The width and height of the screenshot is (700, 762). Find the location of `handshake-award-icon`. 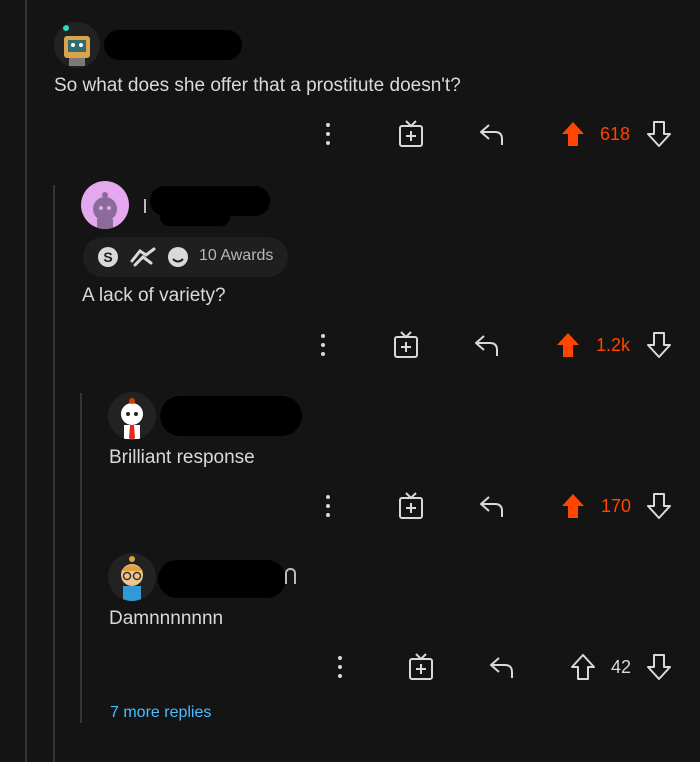

handshake-award-icon is located at coordinates (143, 257).